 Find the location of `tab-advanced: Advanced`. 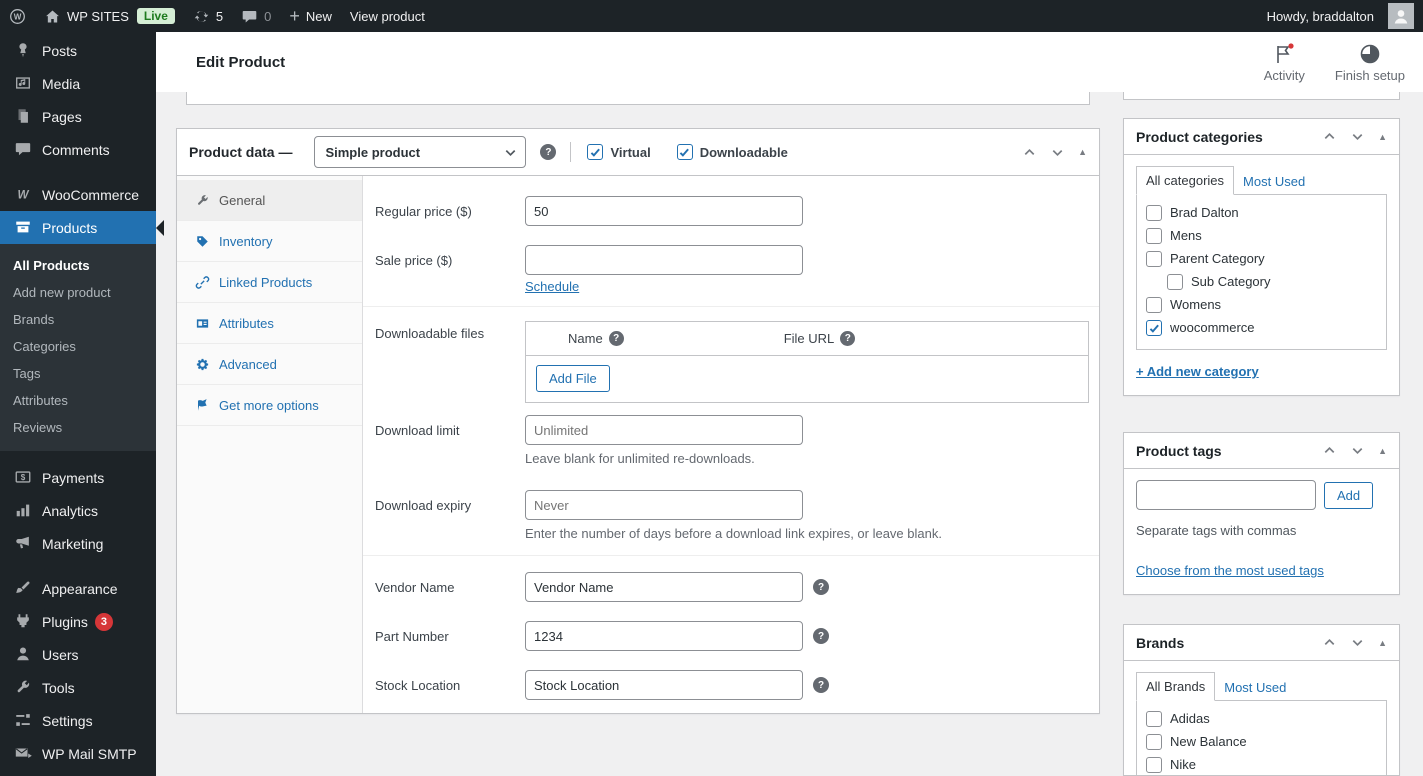

tab-advanced: Advanced is located at coordinates (269, 364).